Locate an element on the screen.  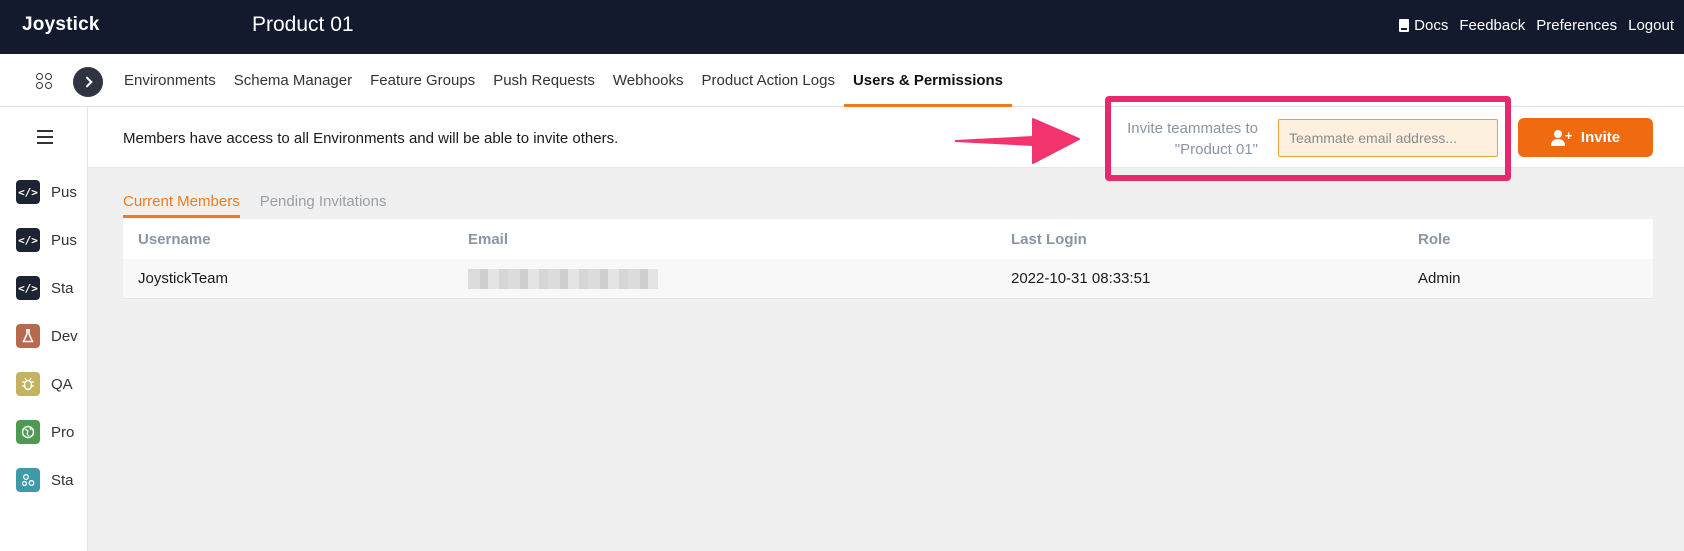
arrow-annotation is located at coordinates (1017, 141).